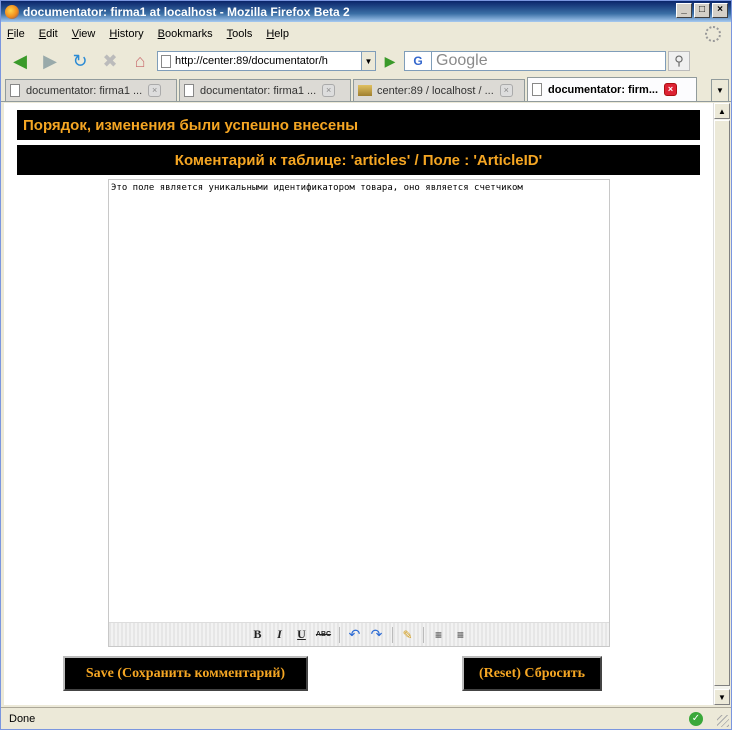 The image size is (732, 730). Describe the element at coordinates (12, 11) in the screenshot. I see `firefox-icon` at that location.